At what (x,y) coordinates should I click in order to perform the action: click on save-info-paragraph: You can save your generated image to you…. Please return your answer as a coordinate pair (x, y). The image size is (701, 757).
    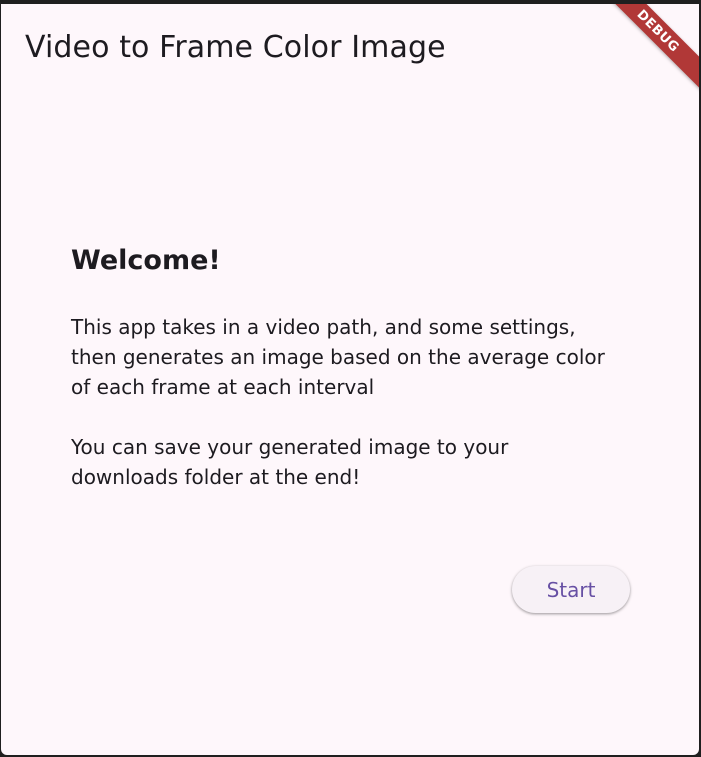
    Looking at the image, I should click on (290, 462).